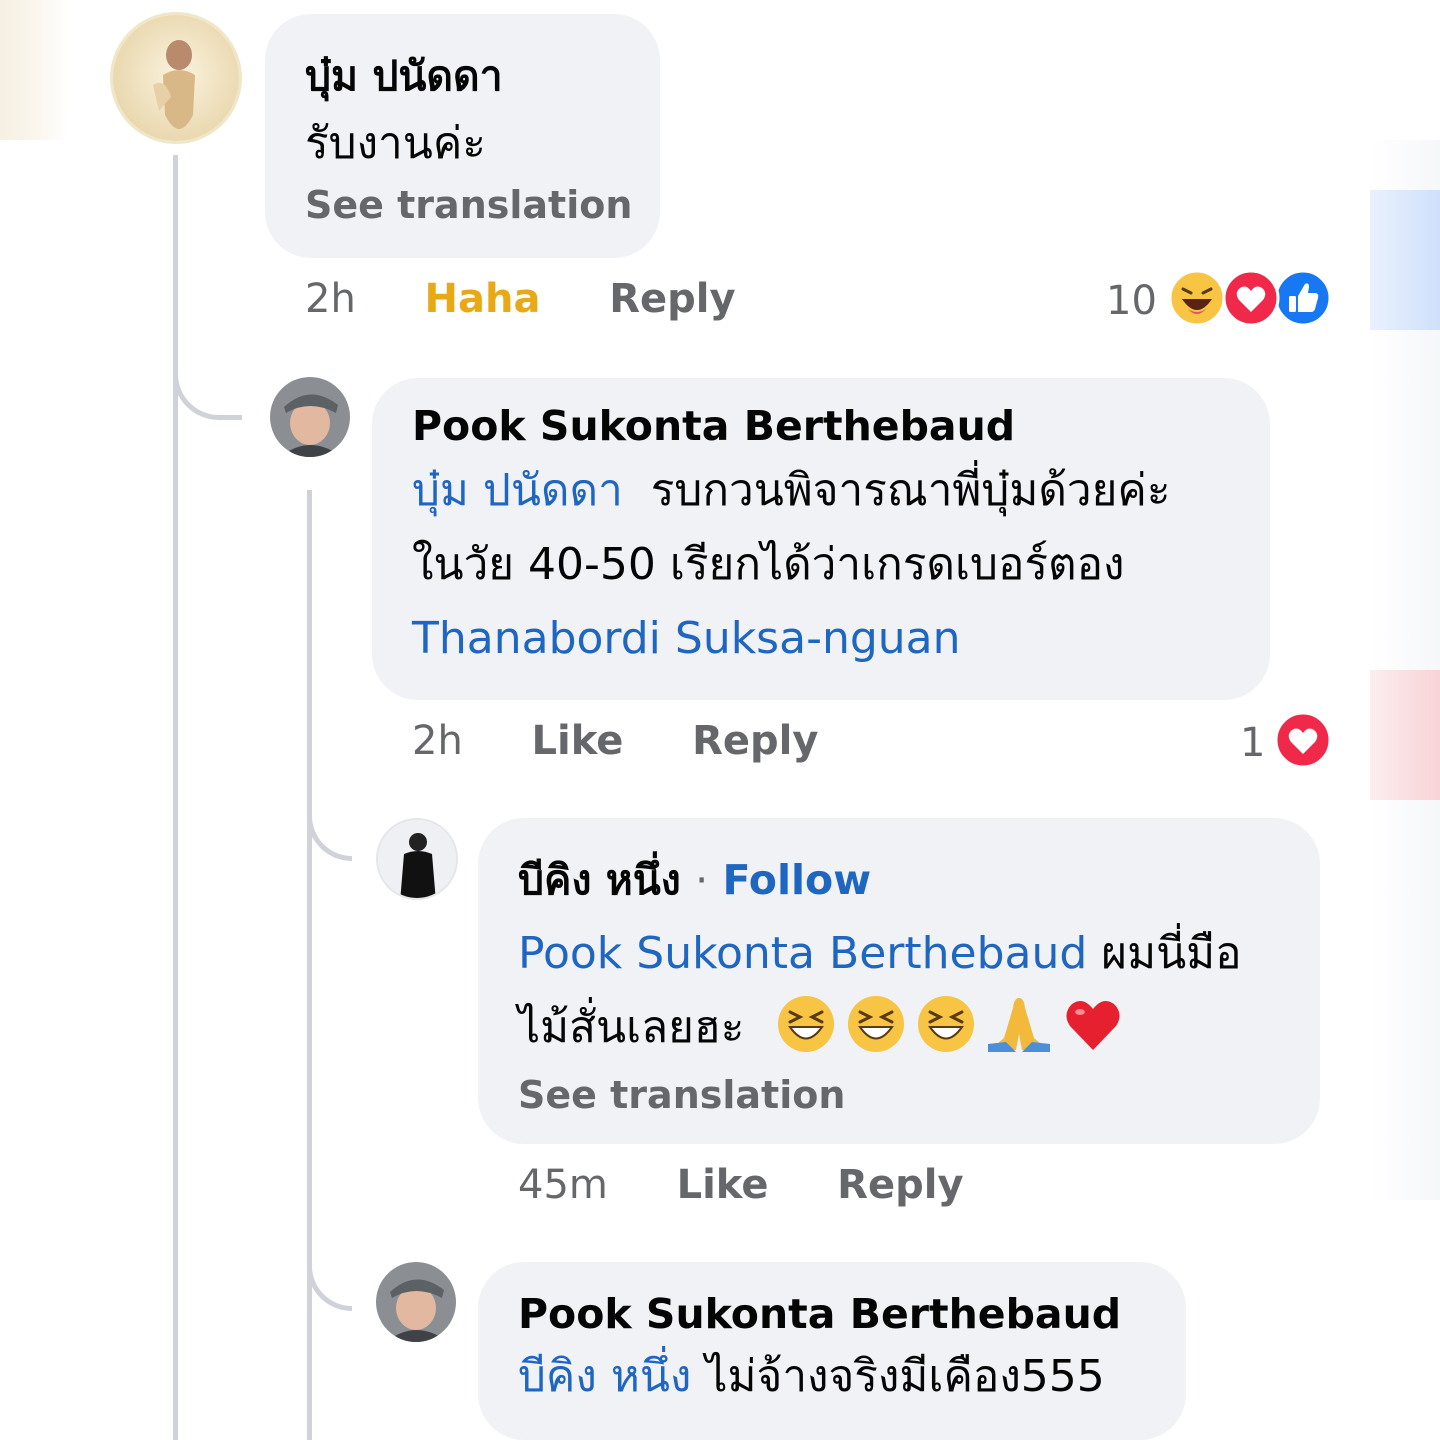 Image resolution: width=1440 pixels, height=1440 pixels. I want to click on comment-actions-3: 45m Like Reply, so click(741, 1185).